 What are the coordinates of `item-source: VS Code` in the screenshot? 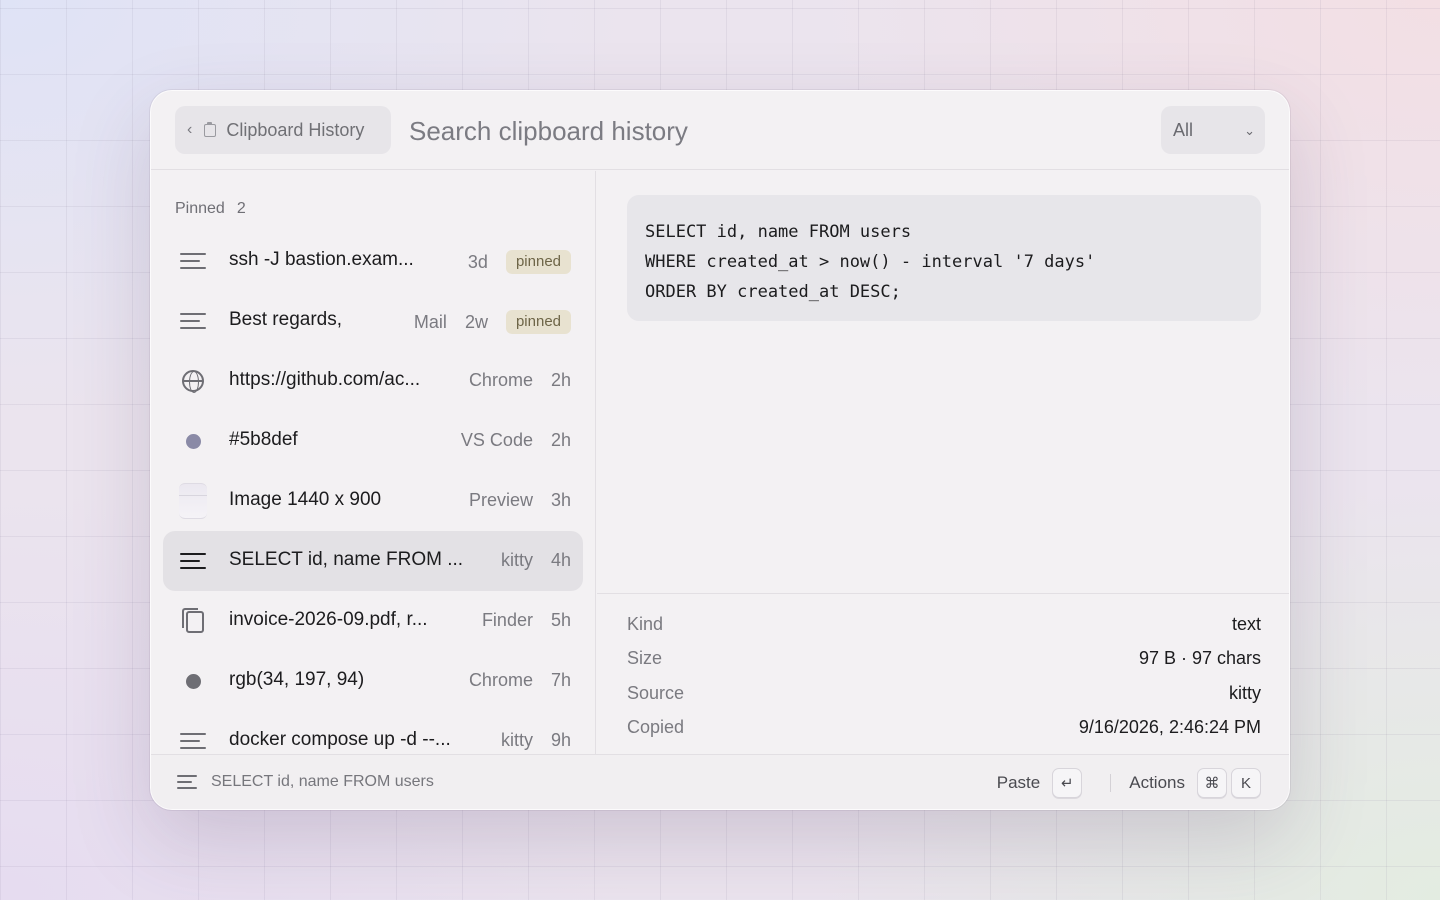 It's located at (496, 440).